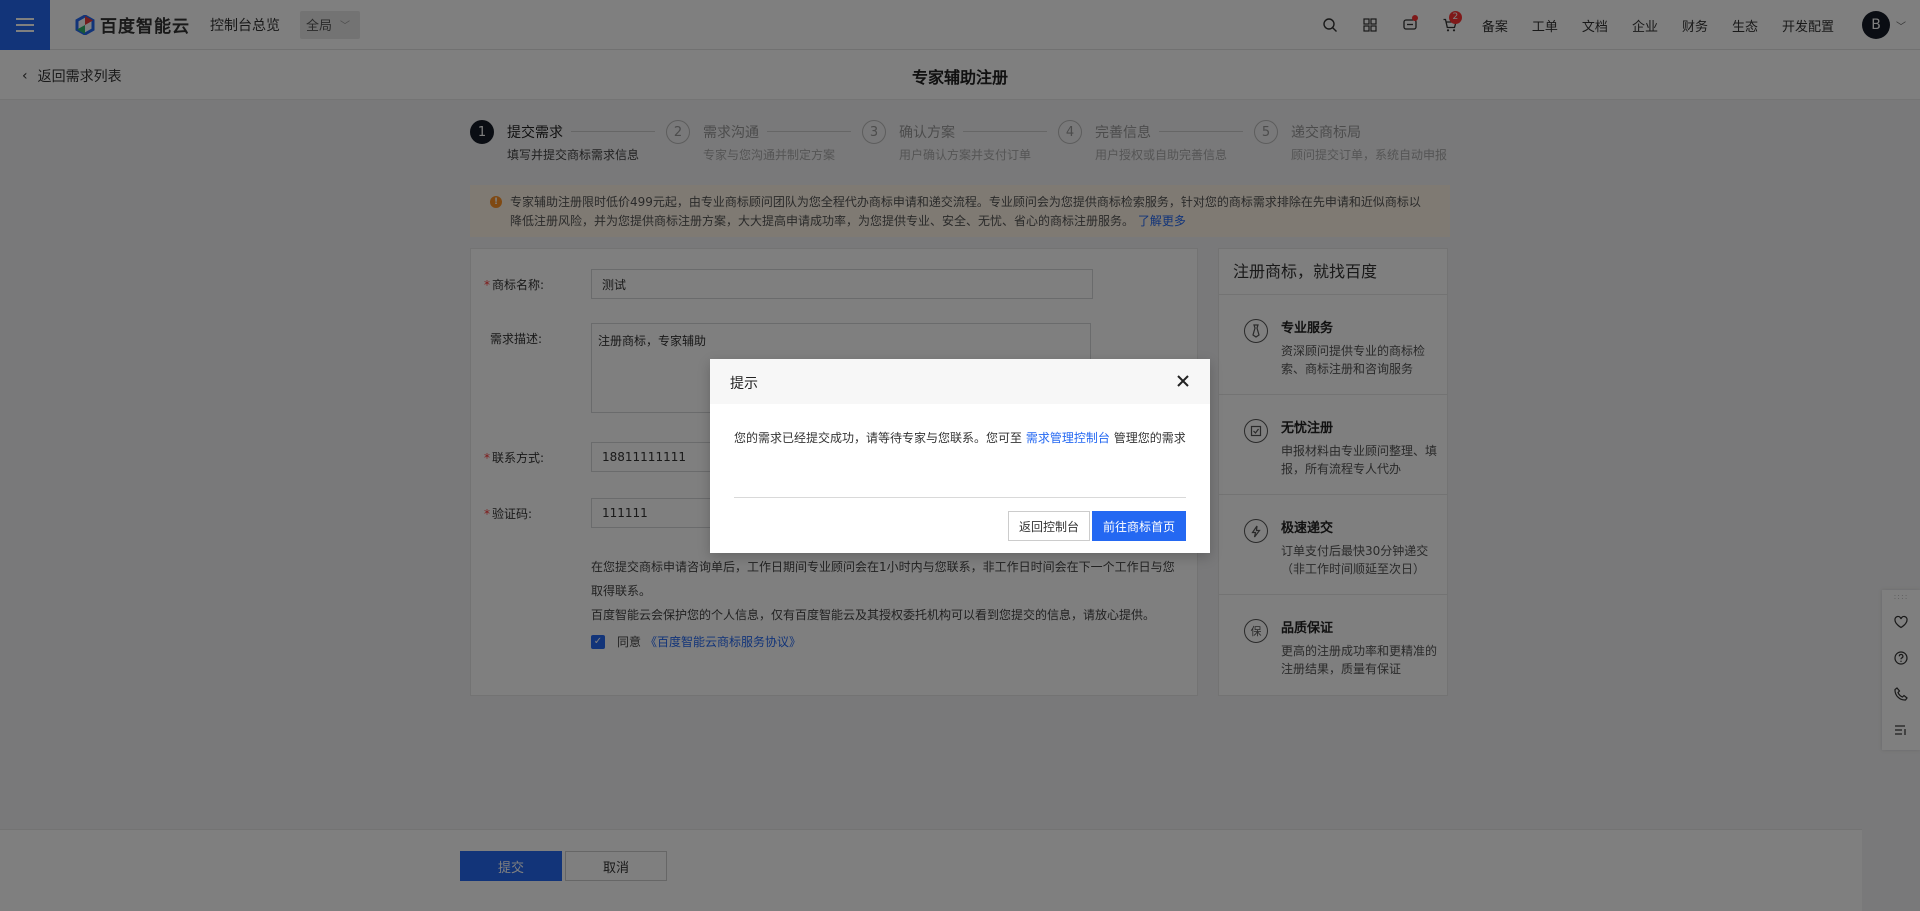  I want to click on message-prefix: 您的需求已经提交成功，请等待专家与您联系。您可至, so click(878, 438).